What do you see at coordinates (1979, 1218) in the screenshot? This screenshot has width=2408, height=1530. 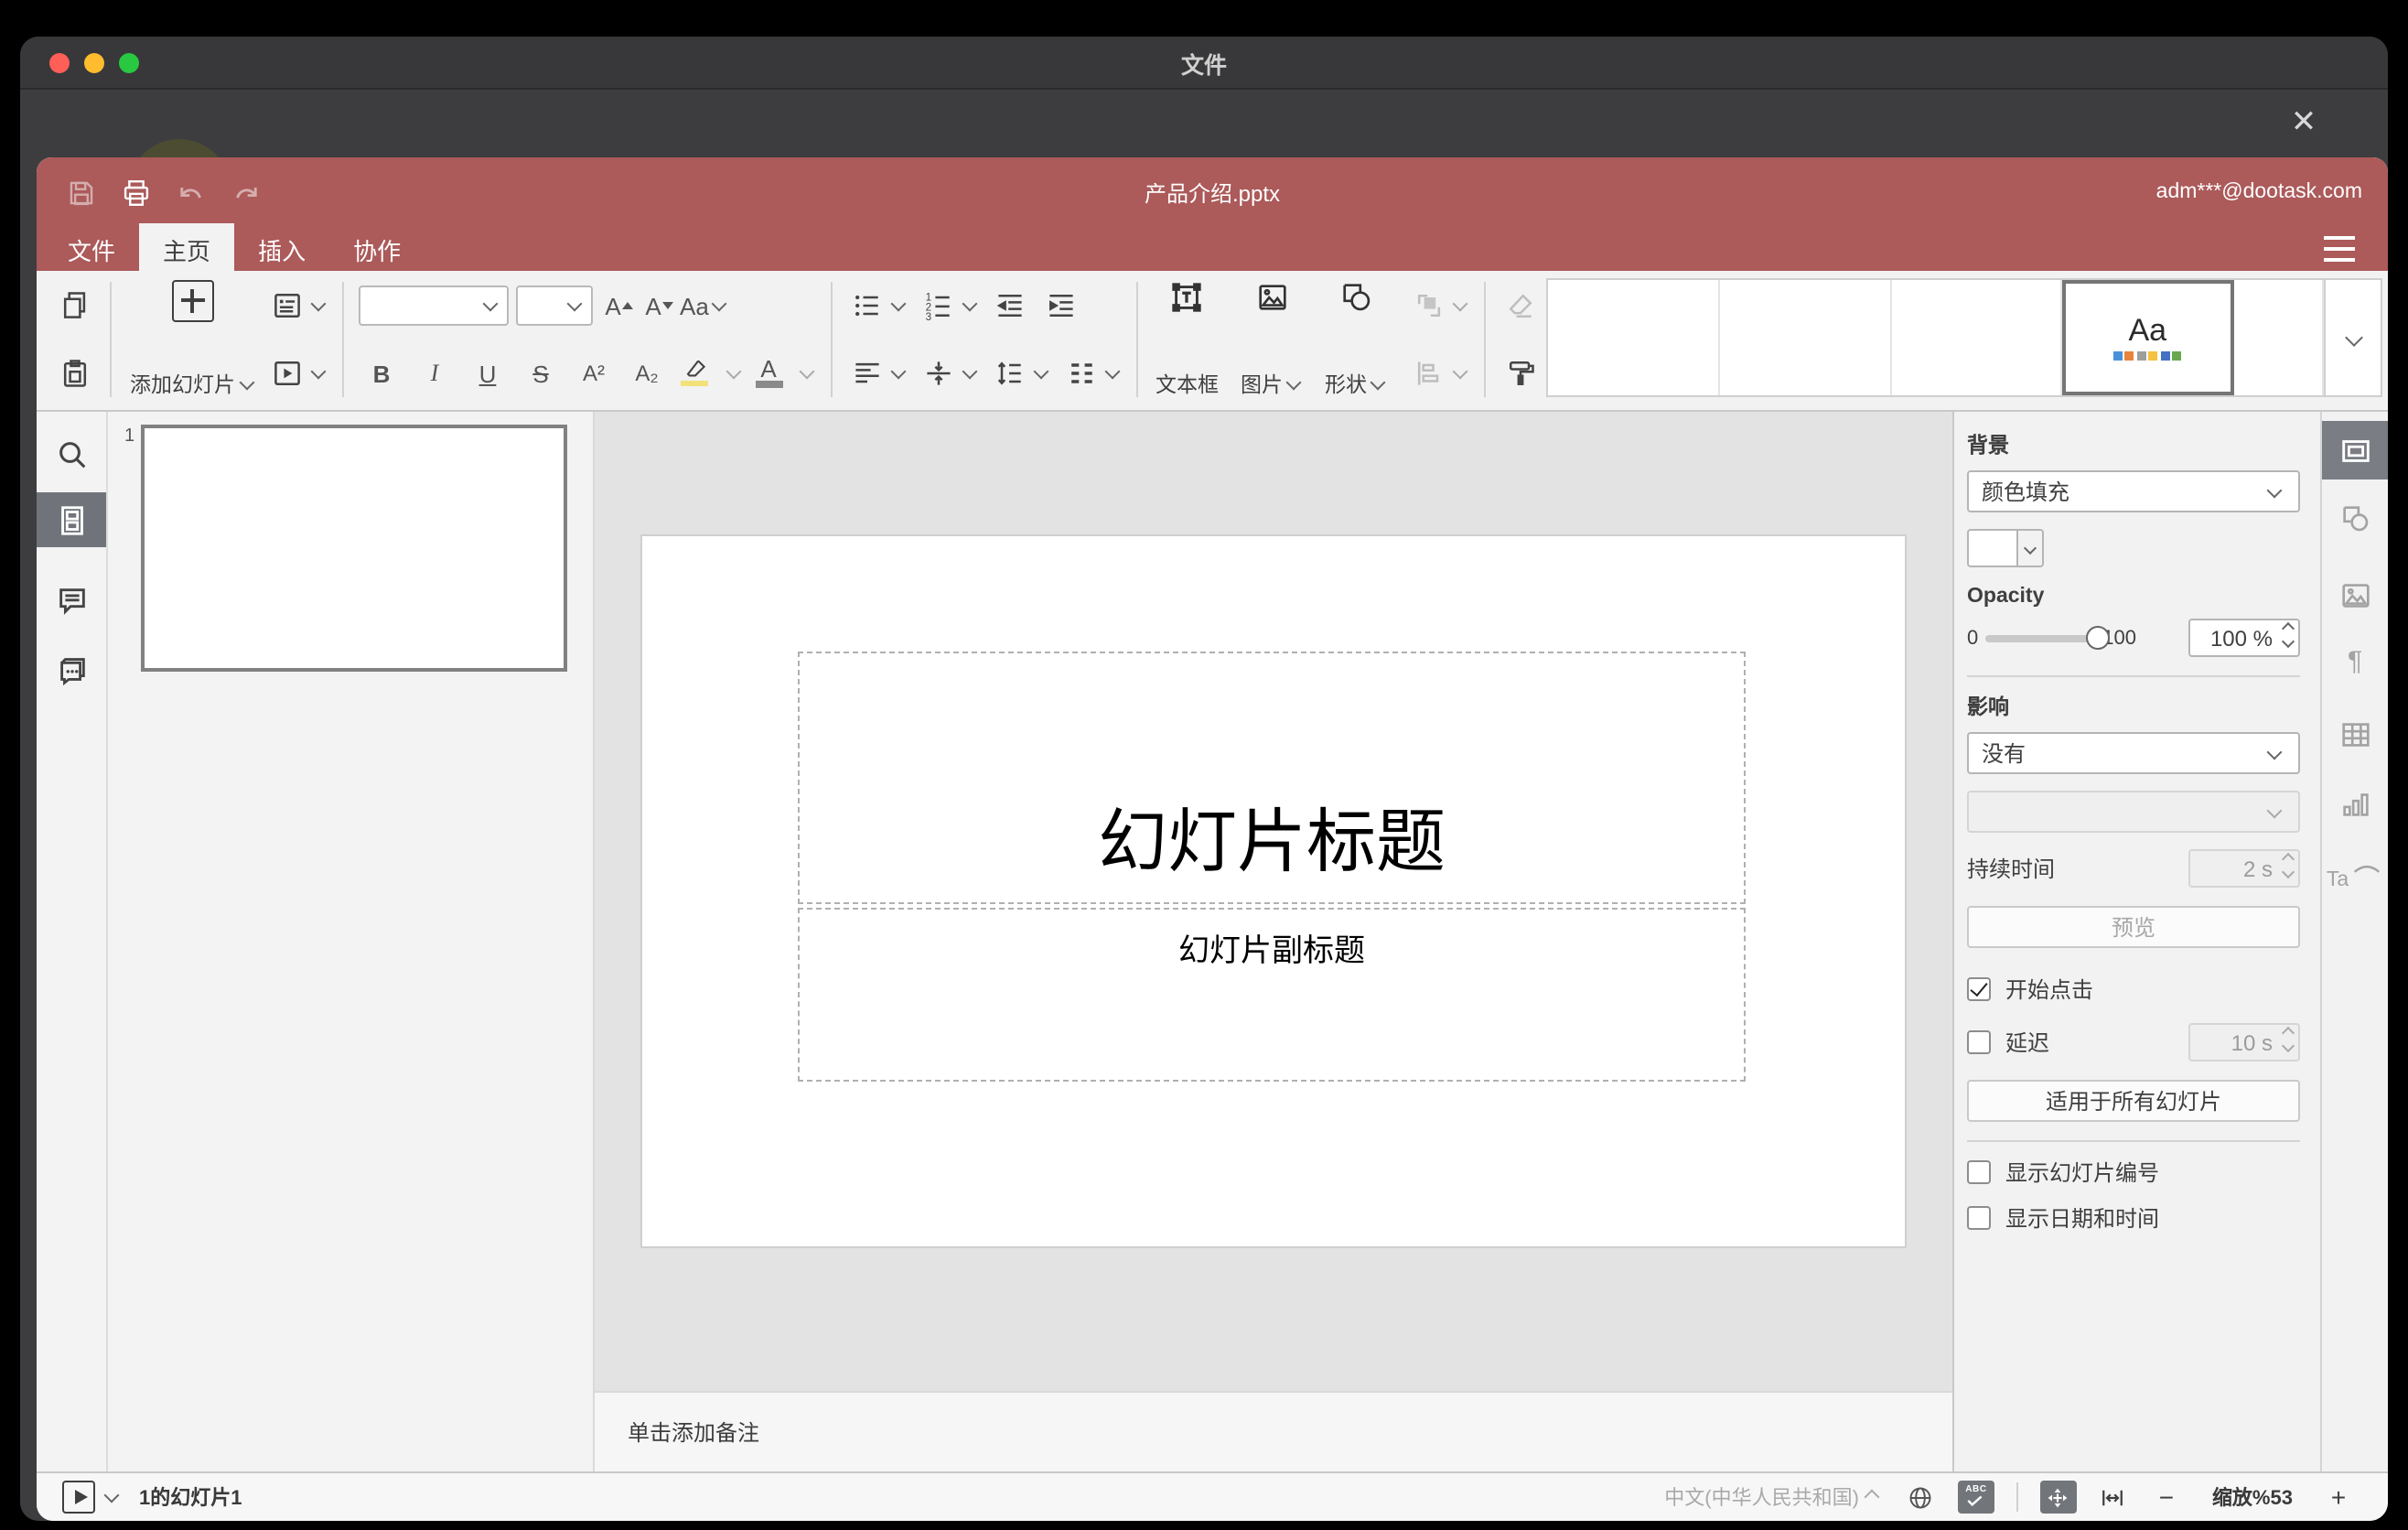 I see `show-date-time-checkbox` at bounding box center [1979, 1218].